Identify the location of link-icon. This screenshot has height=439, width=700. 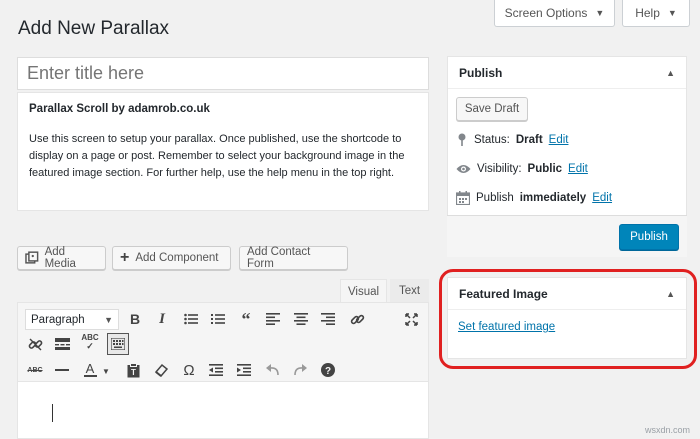
(357, 319).